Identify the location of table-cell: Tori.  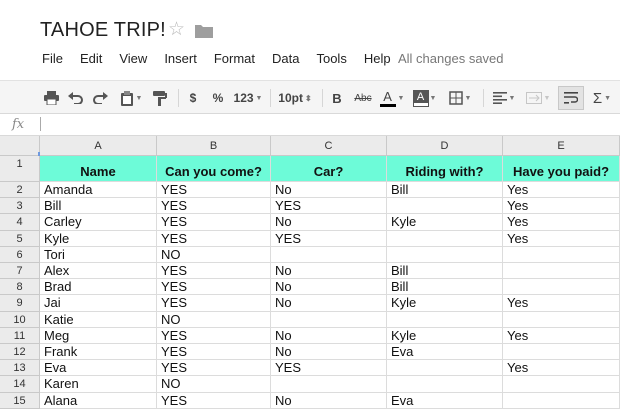
(98, 254).